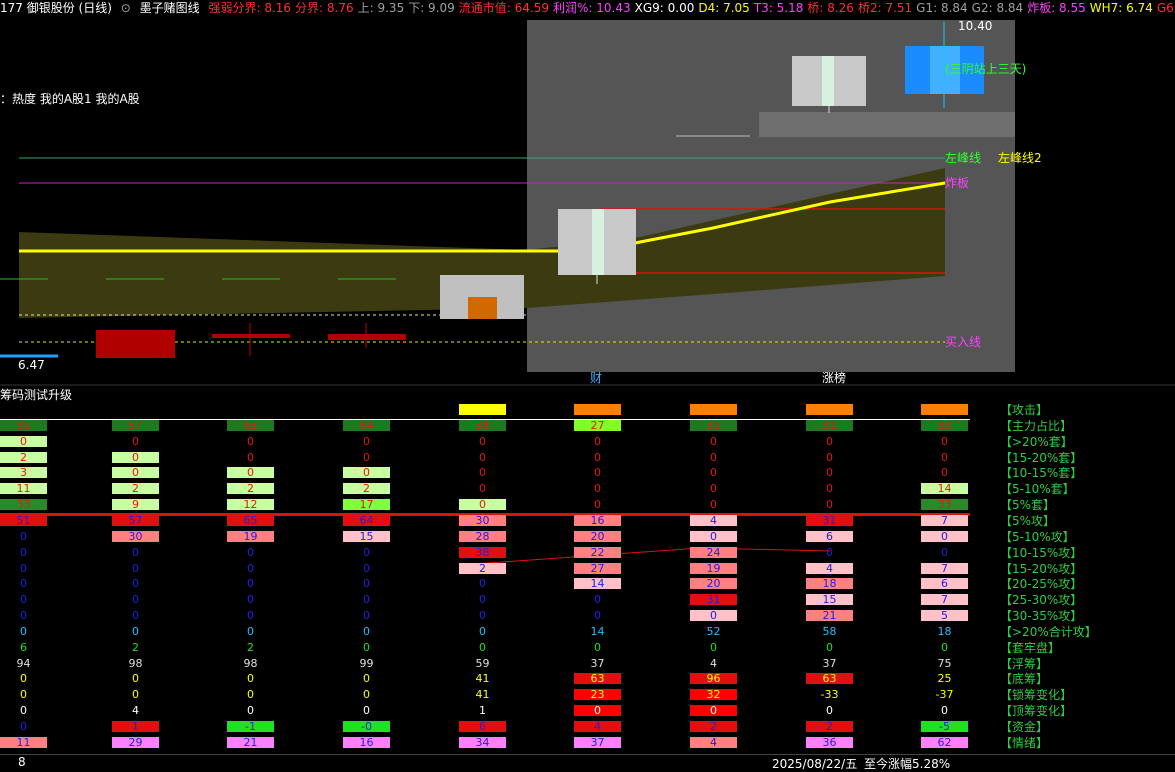 The height and width of the screenshot is (772, 1175). Describe the element at coordinates (944, 505) in the screenshot. I see `table-cell: 33` at that location.